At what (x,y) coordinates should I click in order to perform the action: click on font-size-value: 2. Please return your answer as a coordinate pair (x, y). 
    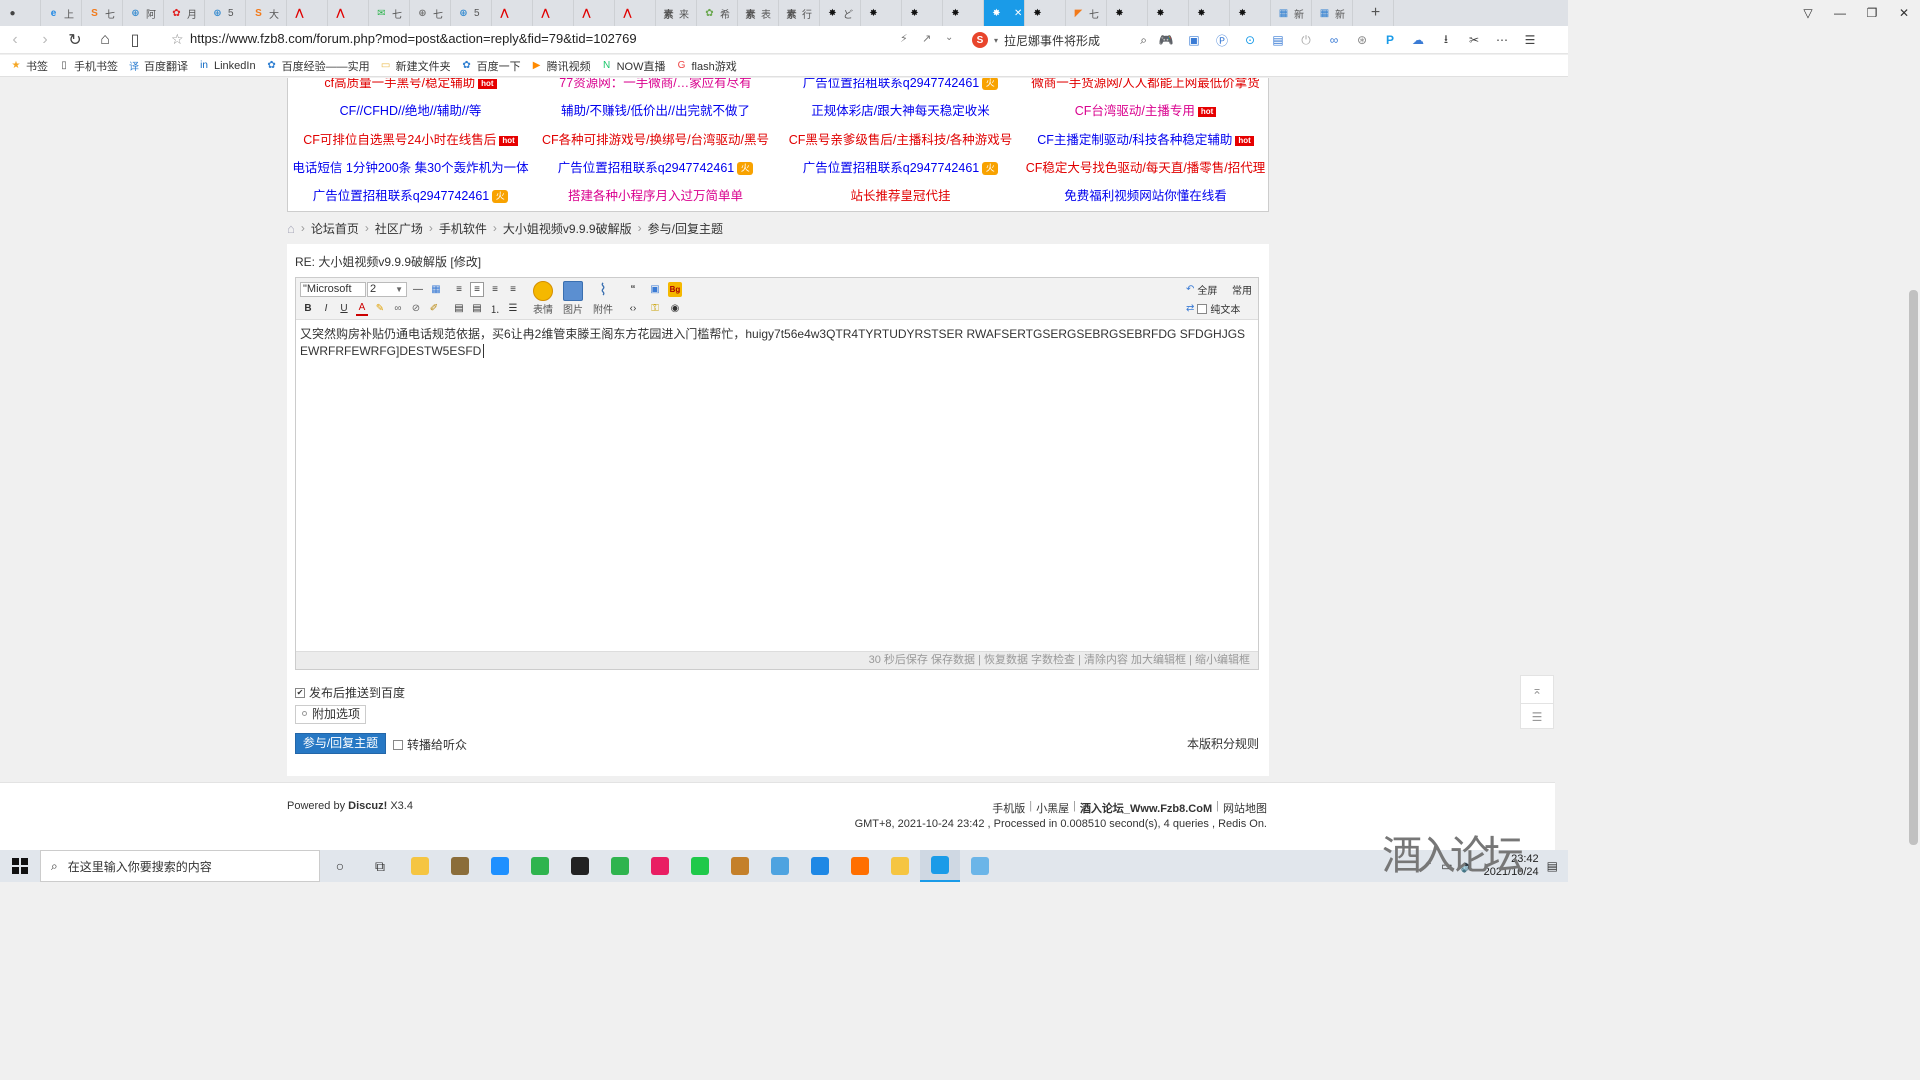
    Looking at the image, I should click on (373, 289).